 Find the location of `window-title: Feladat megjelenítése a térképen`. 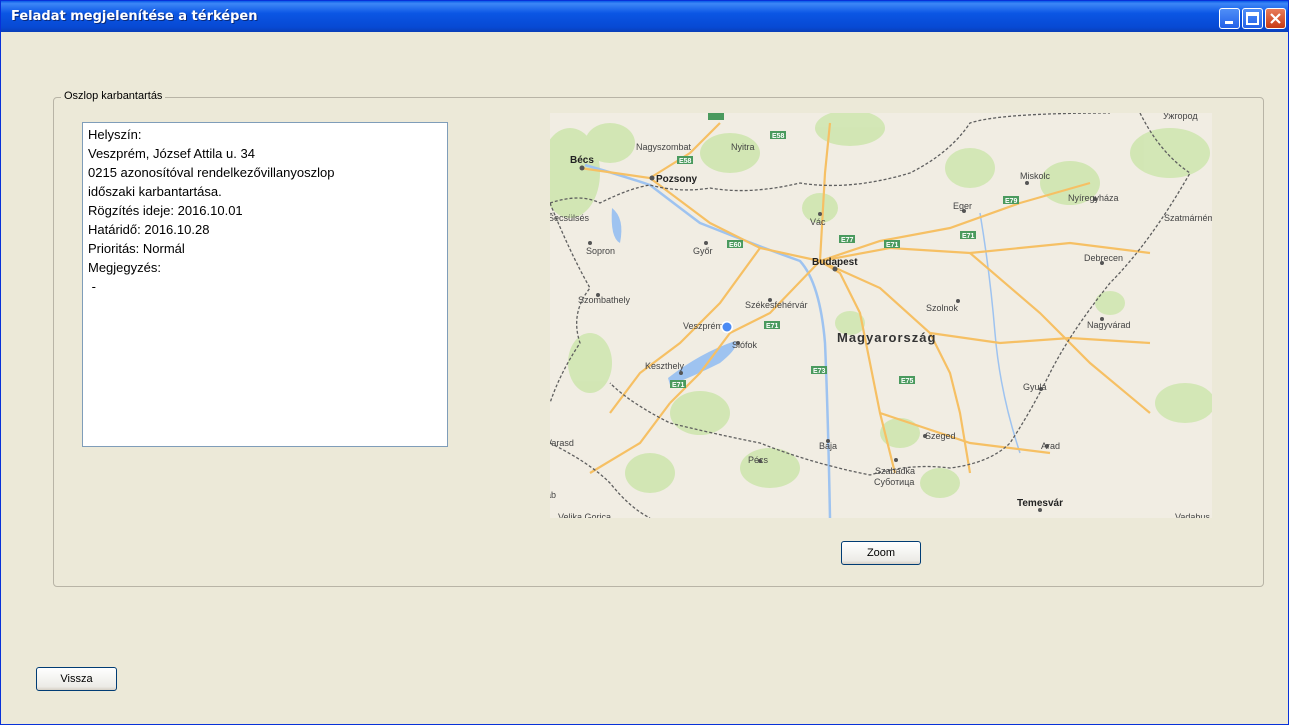

window-title: Feladat megjelenítése a térképen is located at coordinates (134, 16).